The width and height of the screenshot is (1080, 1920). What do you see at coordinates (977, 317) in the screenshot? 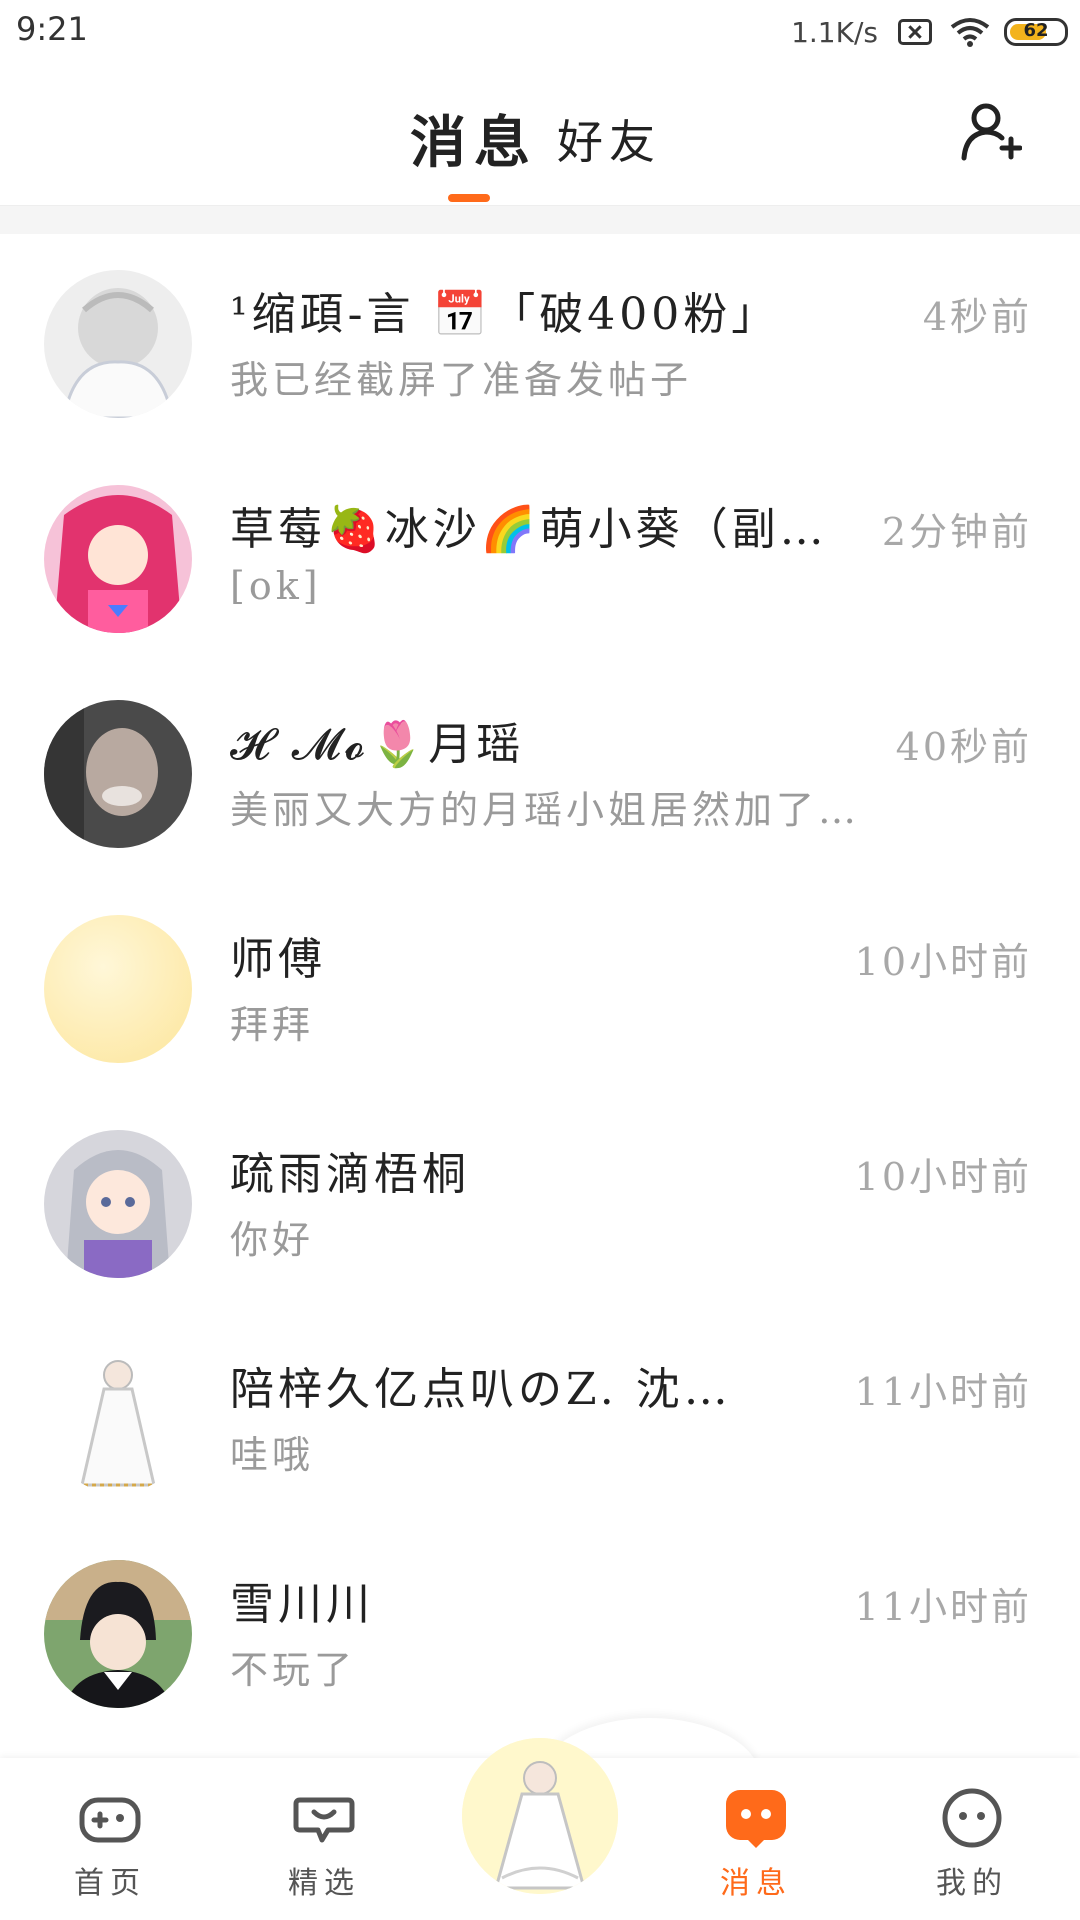
I see `message-time: 4秒前` at bounding box center [977, 317].